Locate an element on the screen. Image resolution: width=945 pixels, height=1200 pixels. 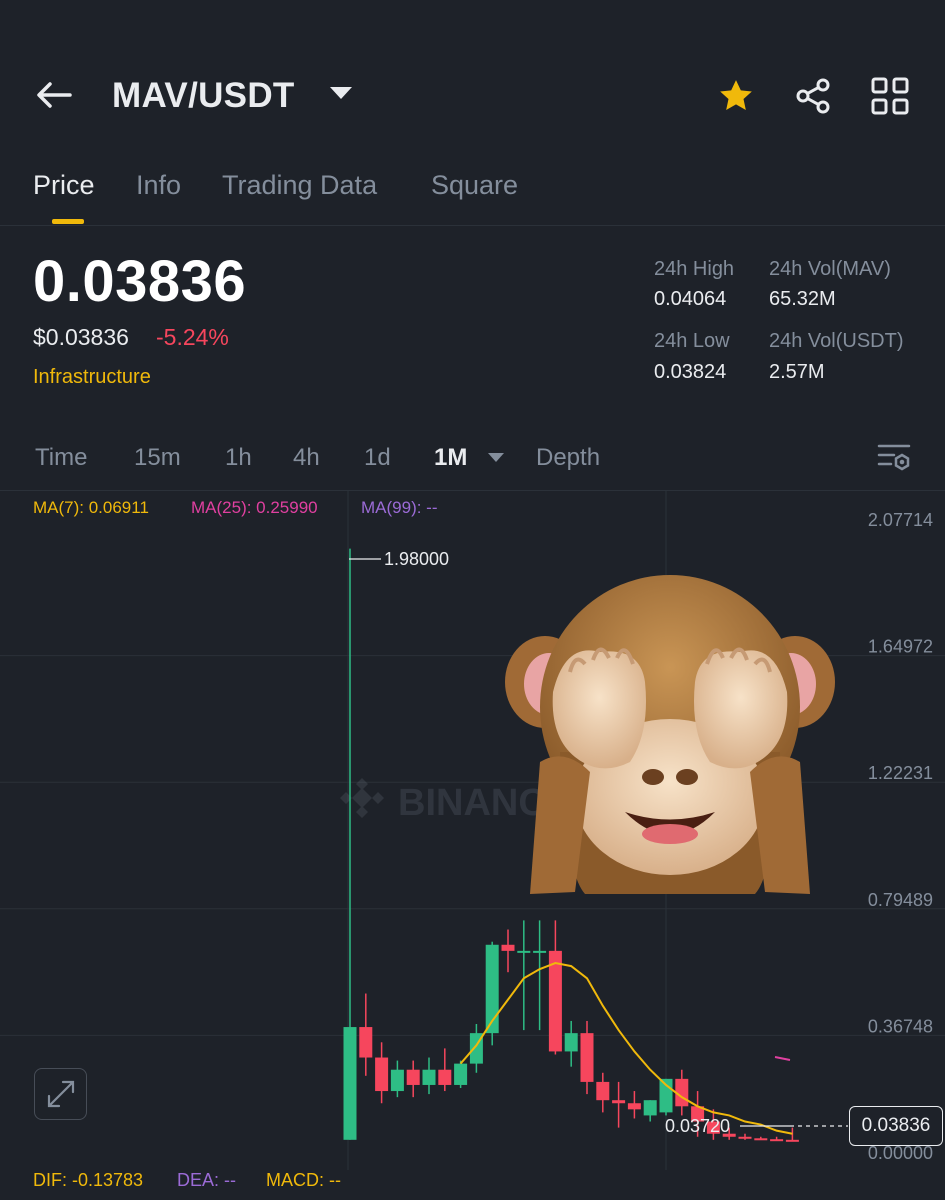
y-tick-label: 0.00000 is located at coordinates (900, 1153).